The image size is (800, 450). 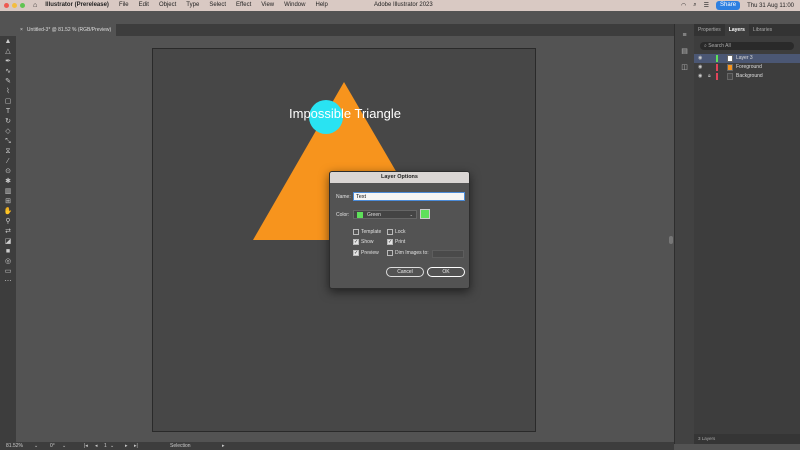 I want to click on dim-images-input, so click(x=448, y=254).